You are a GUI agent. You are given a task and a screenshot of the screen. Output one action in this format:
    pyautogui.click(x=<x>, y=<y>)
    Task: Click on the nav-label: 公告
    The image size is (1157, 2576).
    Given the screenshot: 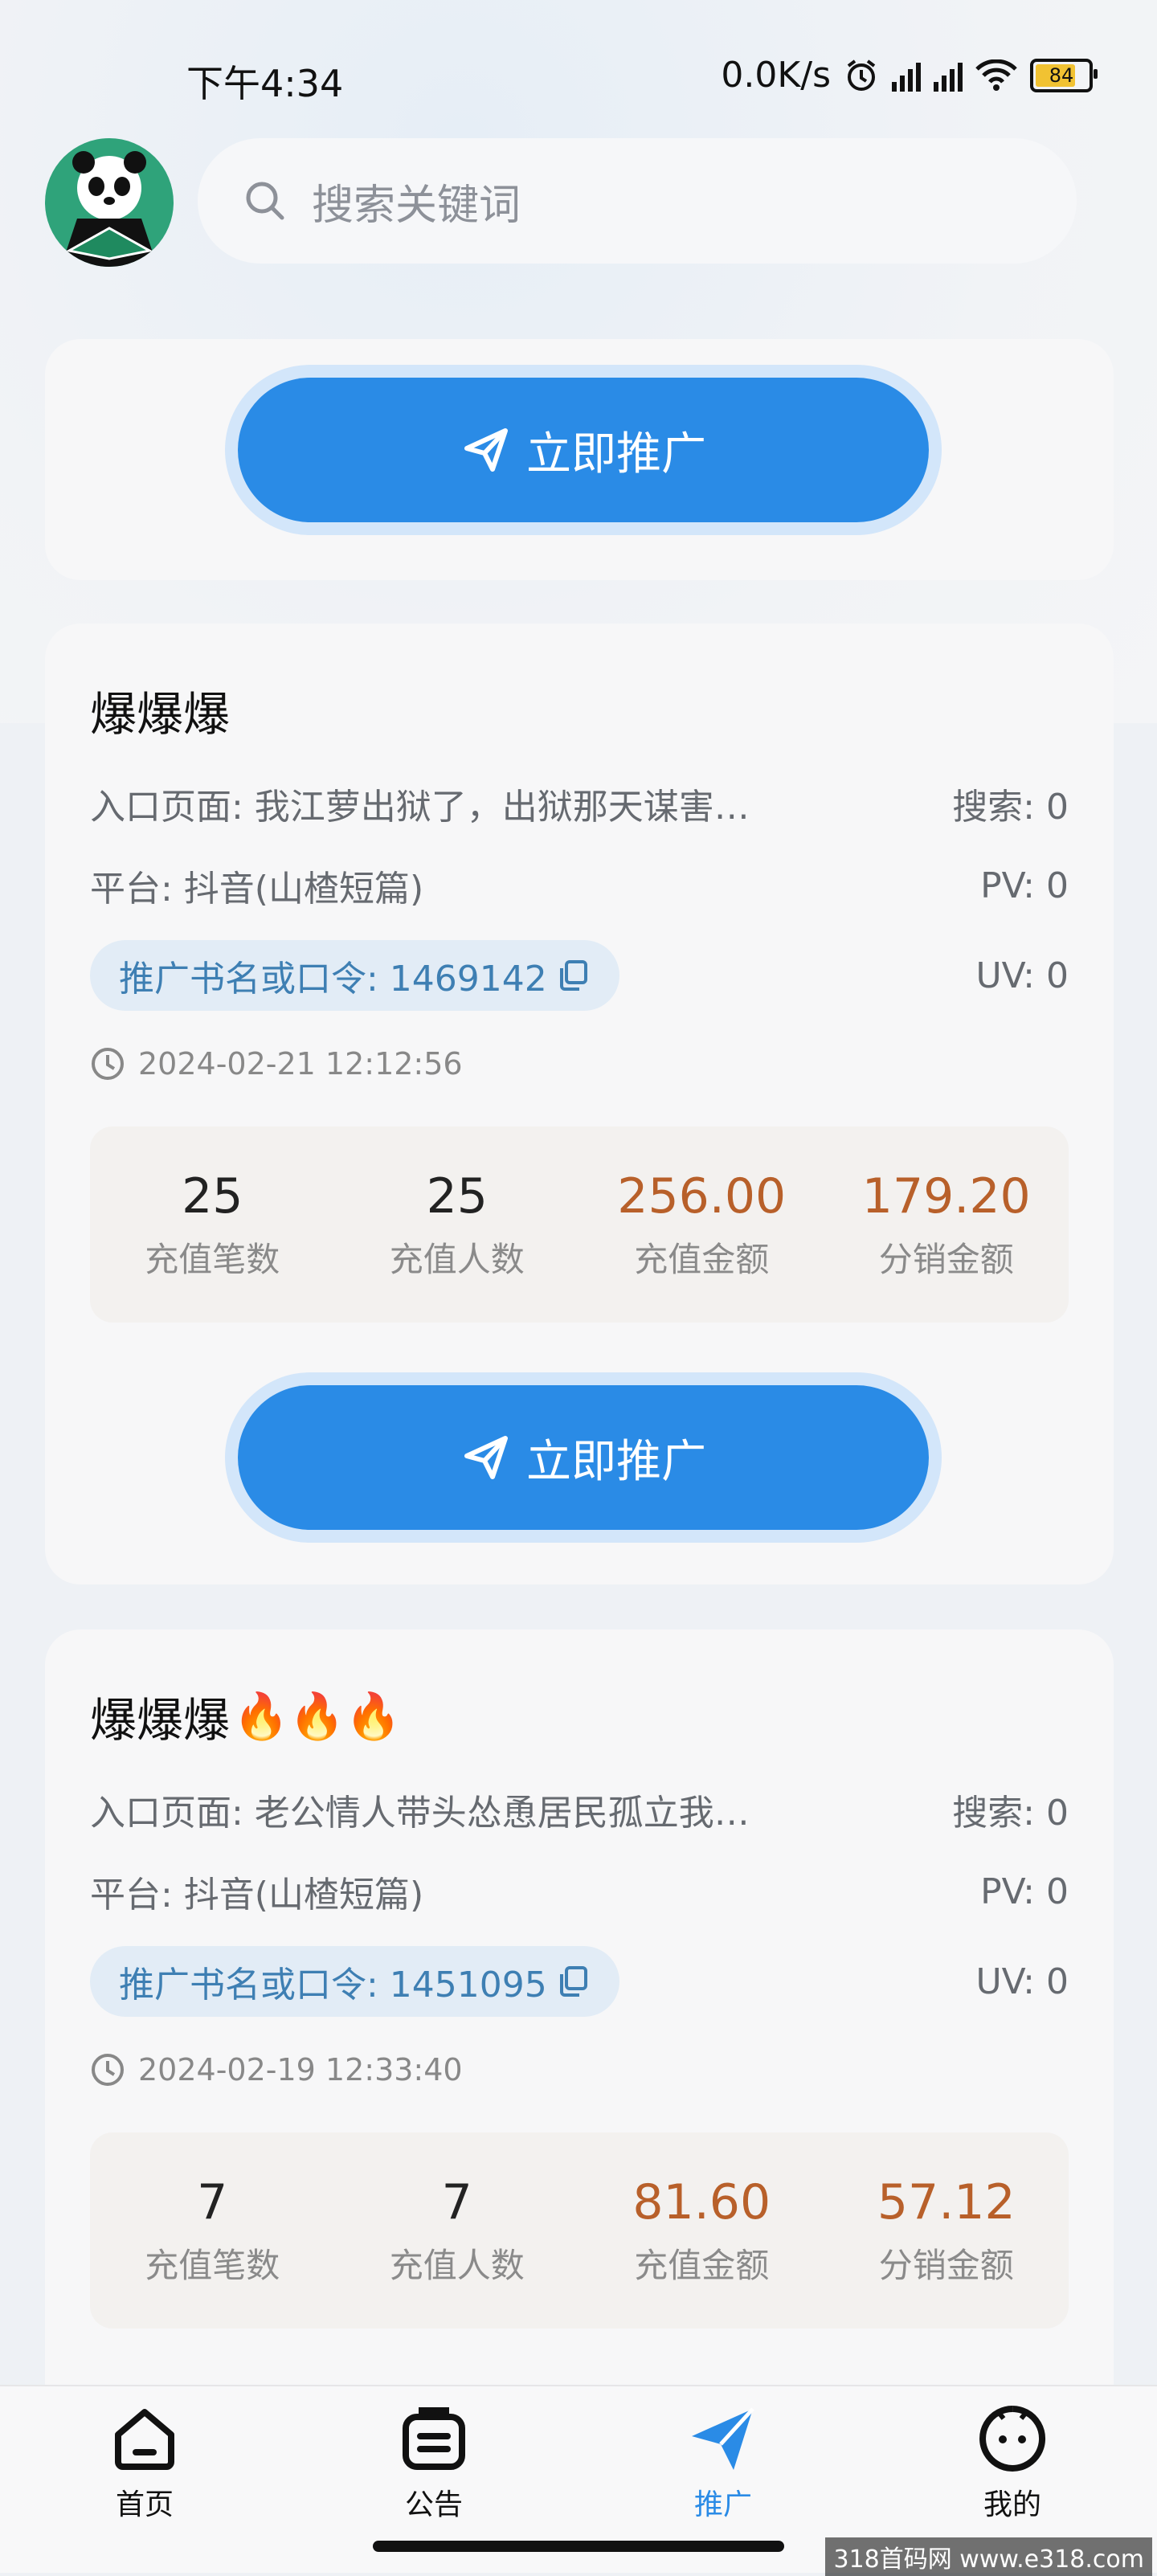 What is the action you would take?
    pyautogui.click(x=434, y=2504)
    